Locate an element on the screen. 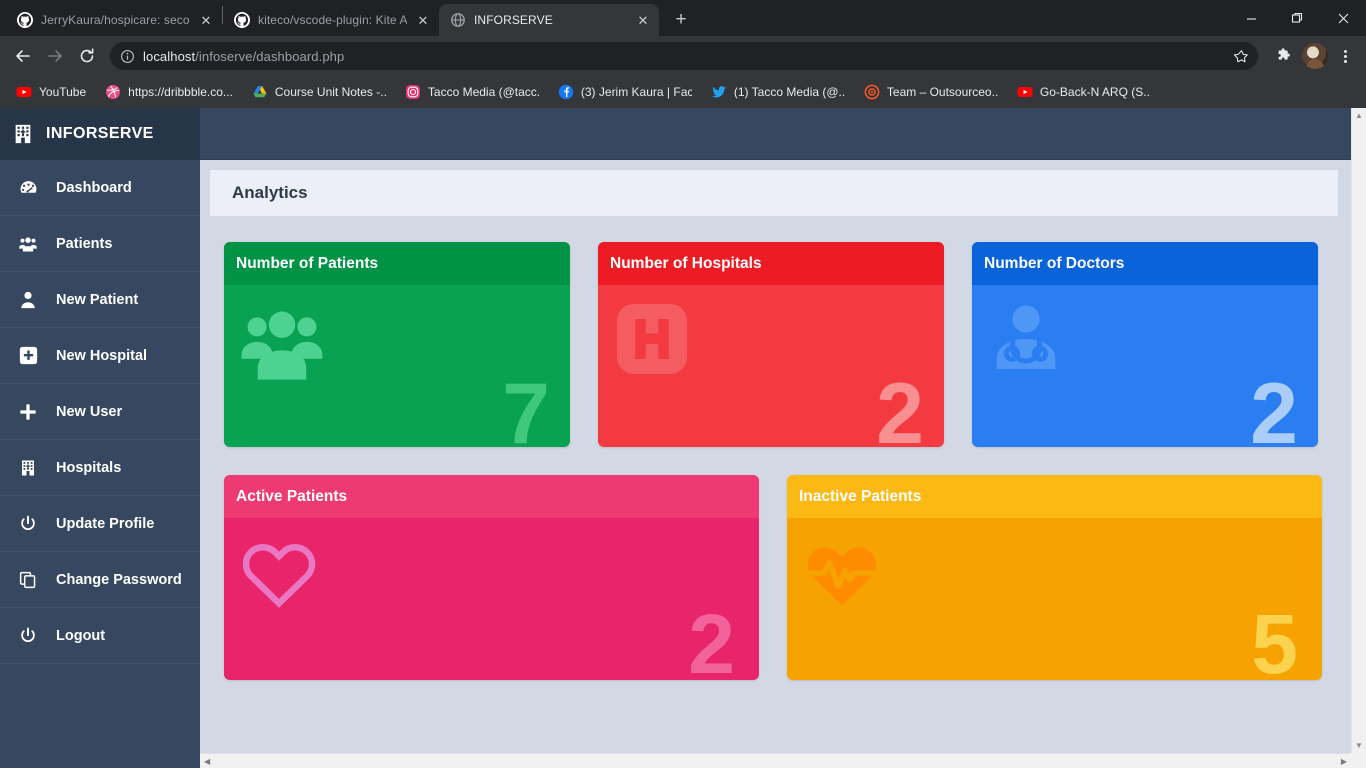 This screenshot has width=1366, height=768. sidebar-item-patients: Patients is located at coordinates (100, 244).